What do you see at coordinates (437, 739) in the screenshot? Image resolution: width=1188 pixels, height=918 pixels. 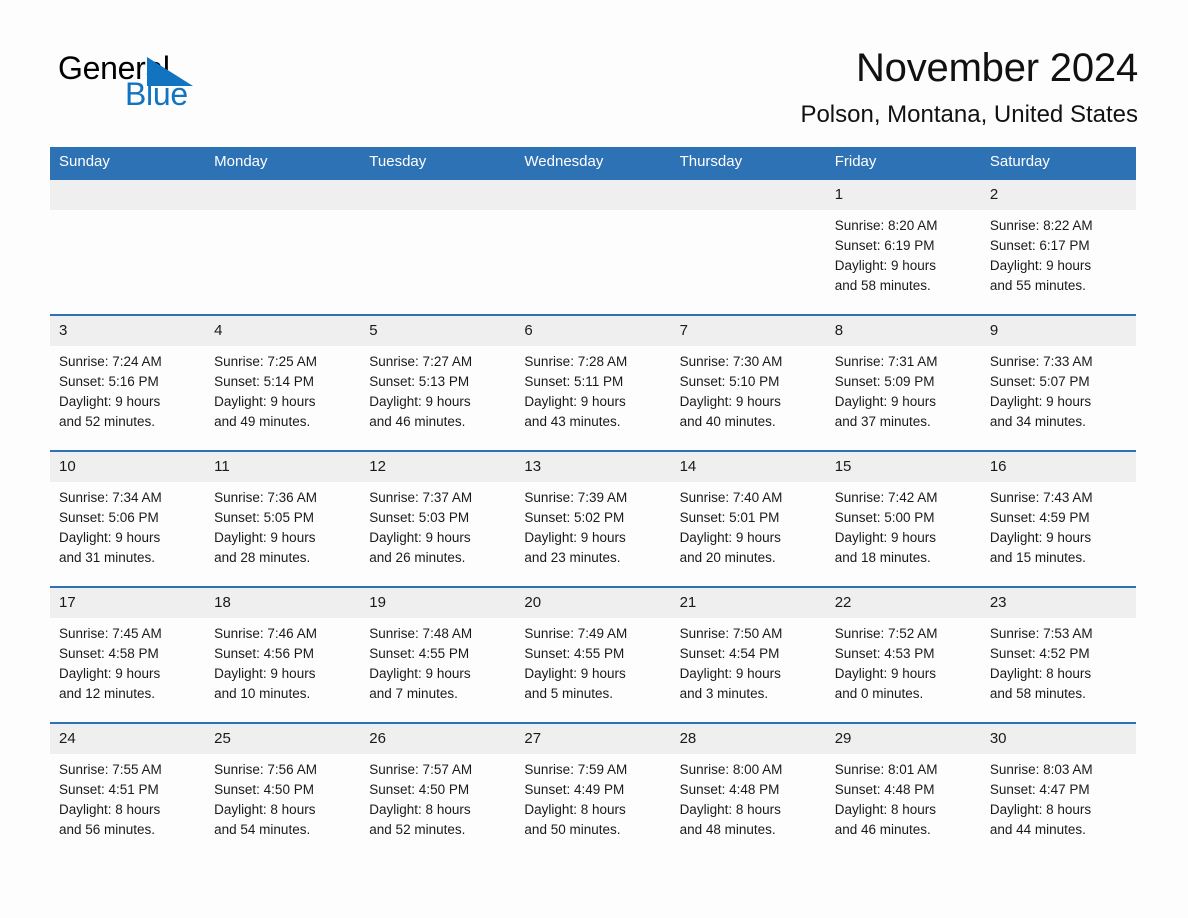 I see `day-number: 26` at bounding box center [437, 739].